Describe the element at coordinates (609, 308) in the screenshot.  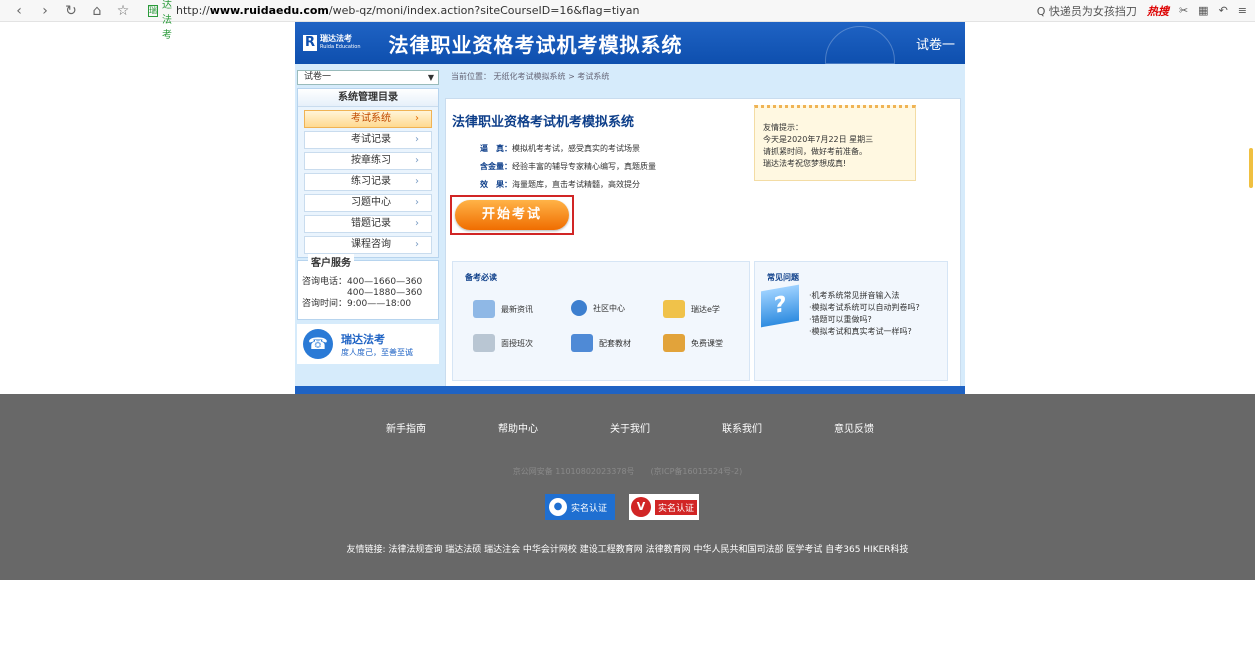
I see `prep-item-label: 社区中心` at that location.